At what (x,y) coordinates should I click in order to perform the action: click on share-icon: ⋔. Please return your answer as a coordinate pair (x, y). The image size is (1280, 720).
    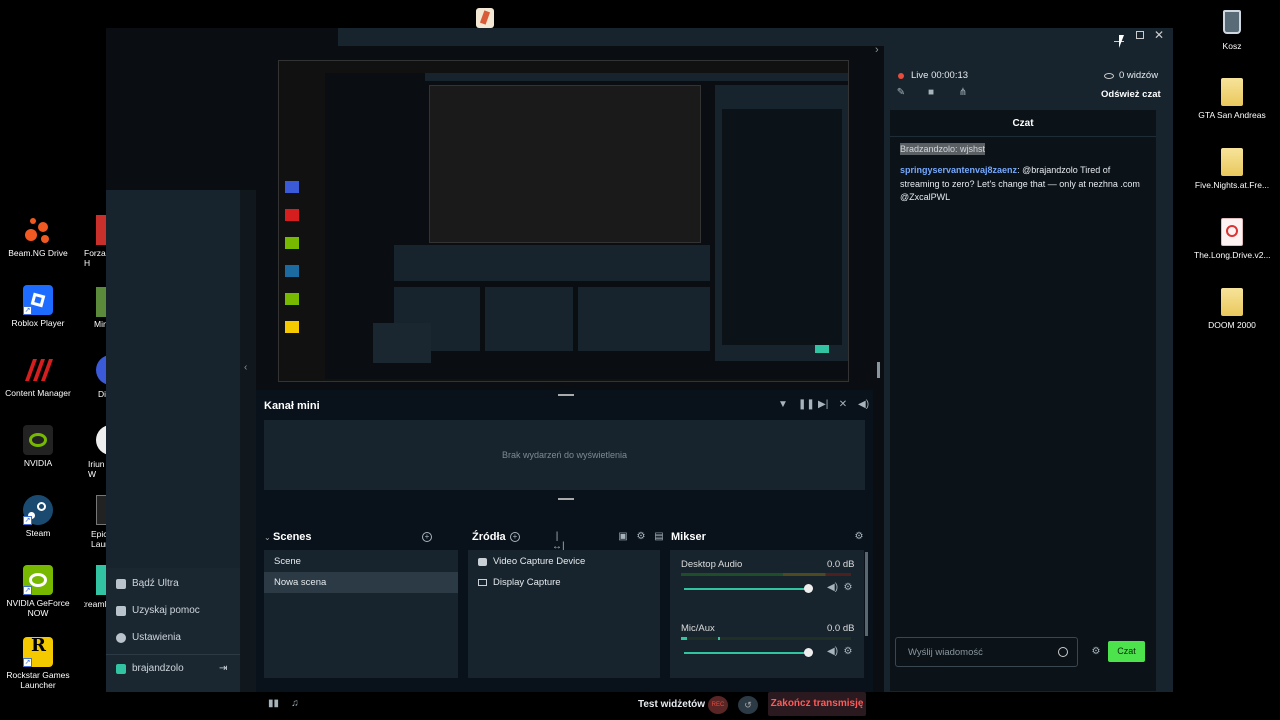
    Looking at the image, I should click on (963, 93).